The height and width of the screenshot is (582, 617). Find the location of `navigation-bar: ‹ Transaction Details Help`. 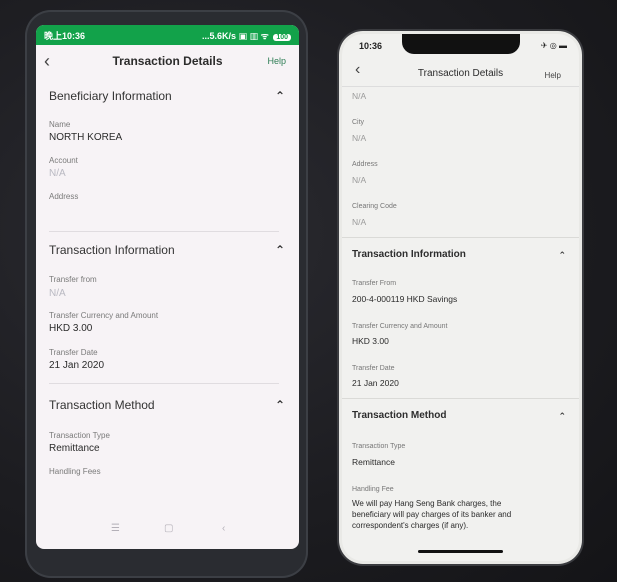

navigation-bar: ‹ Transaction Details Help is located at coordinates (167, 61).